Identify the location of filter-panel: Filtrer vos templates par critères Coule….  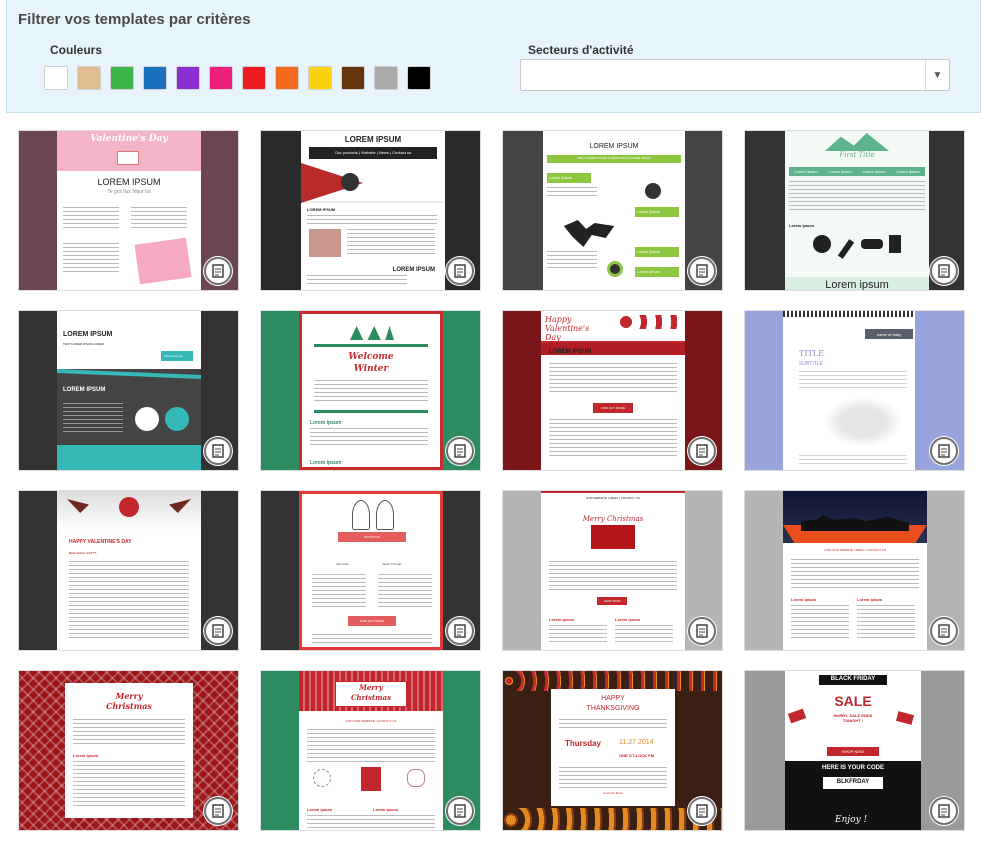
(493, 56).